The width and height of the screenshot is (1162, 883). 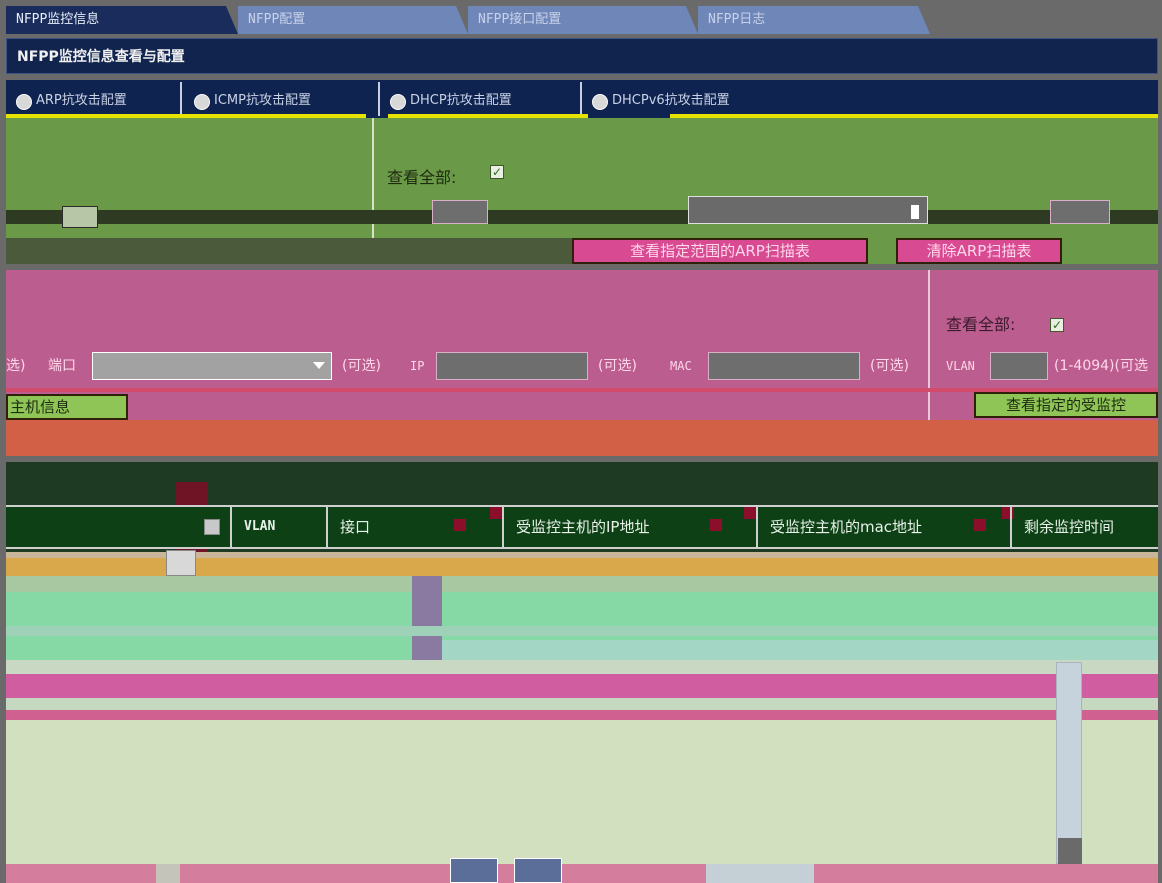 I want to click on subtab-icmp: ICMP抗攻击配置, so click(x=283, y=101).